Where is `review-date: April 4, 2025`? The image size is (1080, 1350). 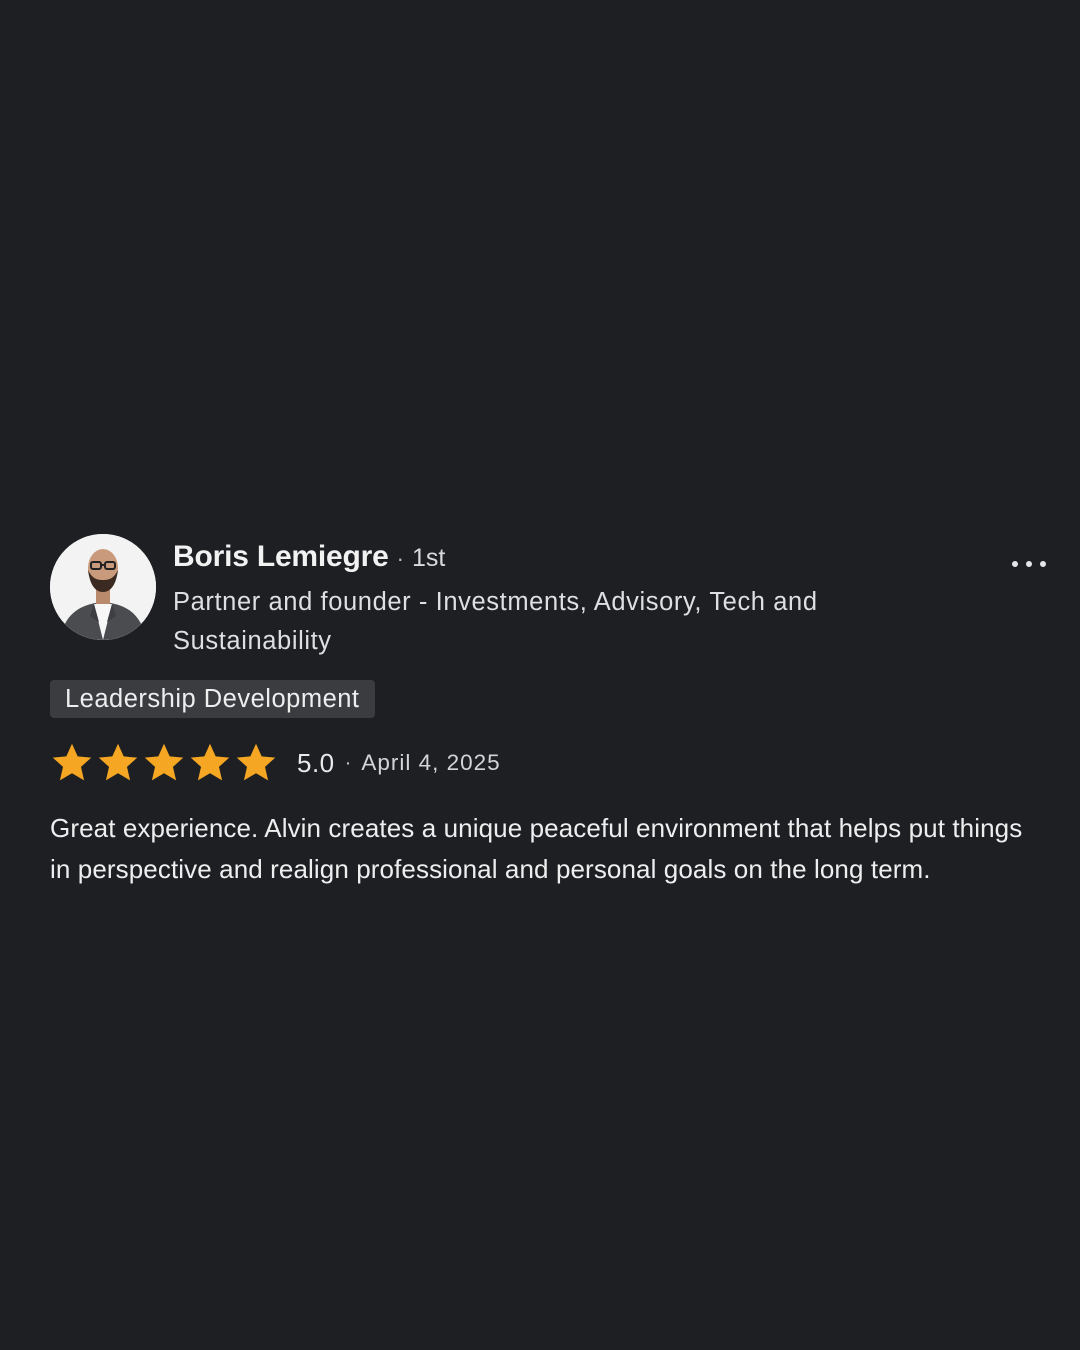
review-date: April 4, 2025 is located at coordinates (431, 762).